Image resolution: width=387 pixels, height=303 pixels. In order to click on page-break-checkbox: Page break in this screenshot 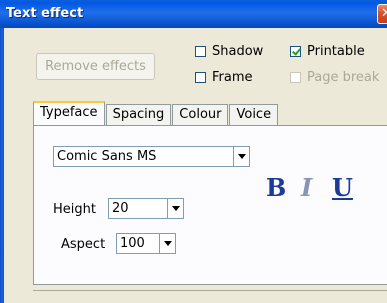, I will do `click(334, 77)`.